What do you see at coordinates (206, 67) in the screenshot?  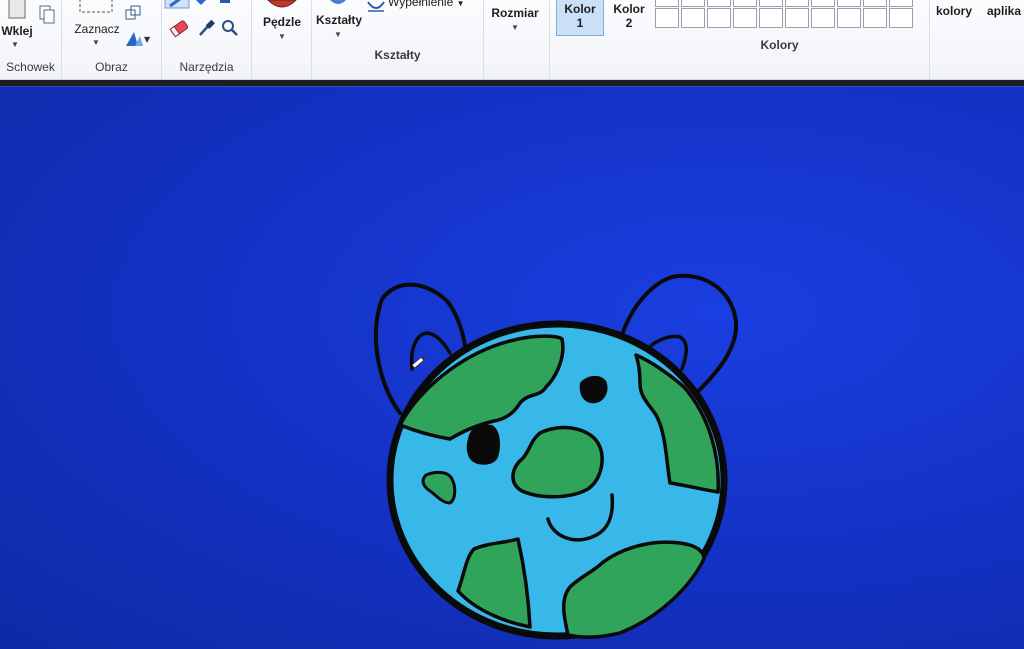 I see `tools-group-label: Narzędzia` at bounding box center [206, 67].